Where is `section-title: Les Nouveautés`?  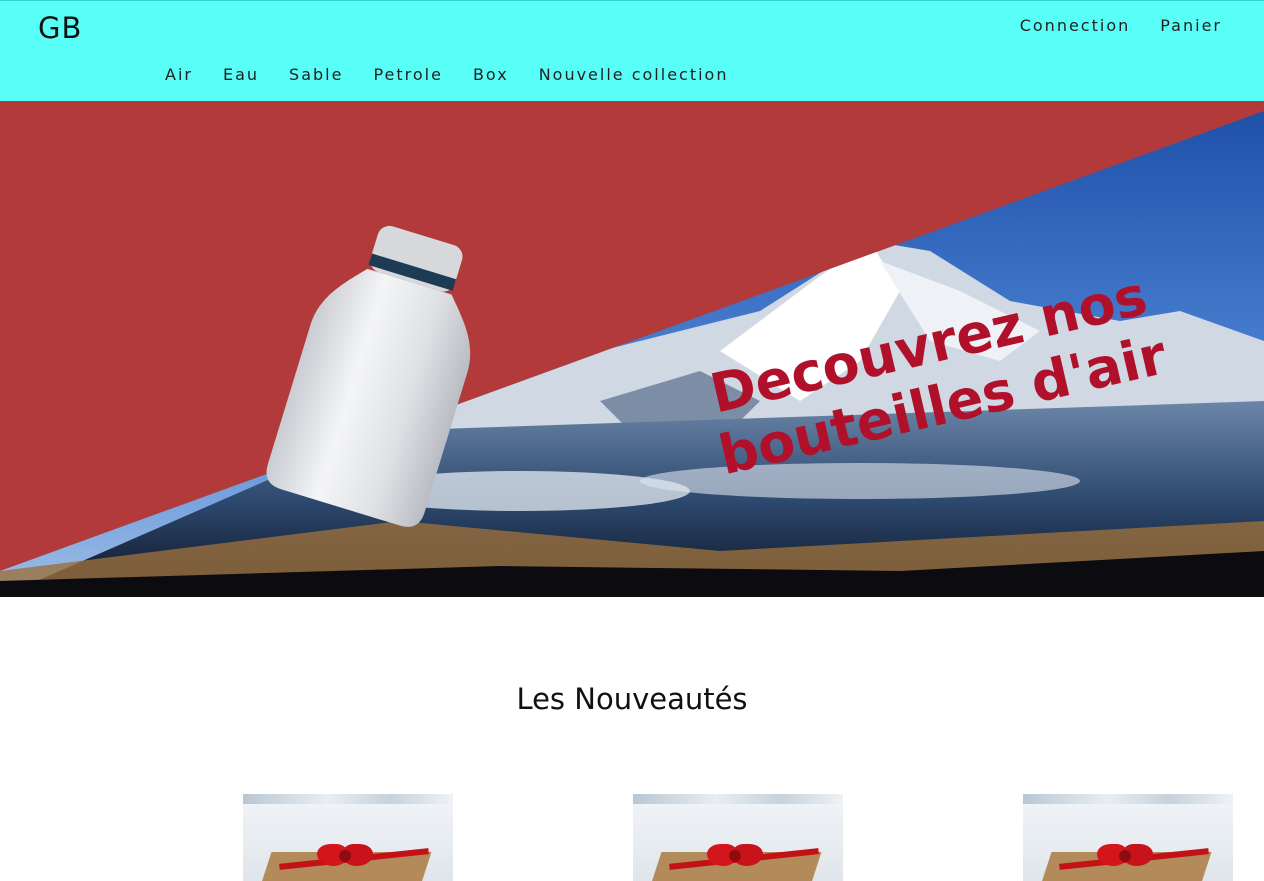 section-title: Les Nouveautés is located at coordinates (632, 699).